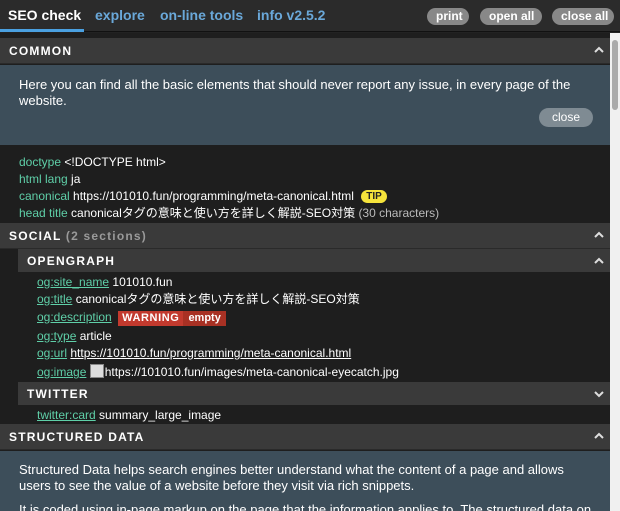  I want to click on og-row-title: og:title canonicalタグの意味と使い方を詳しく解説-SEO対策, so click(198, 299).